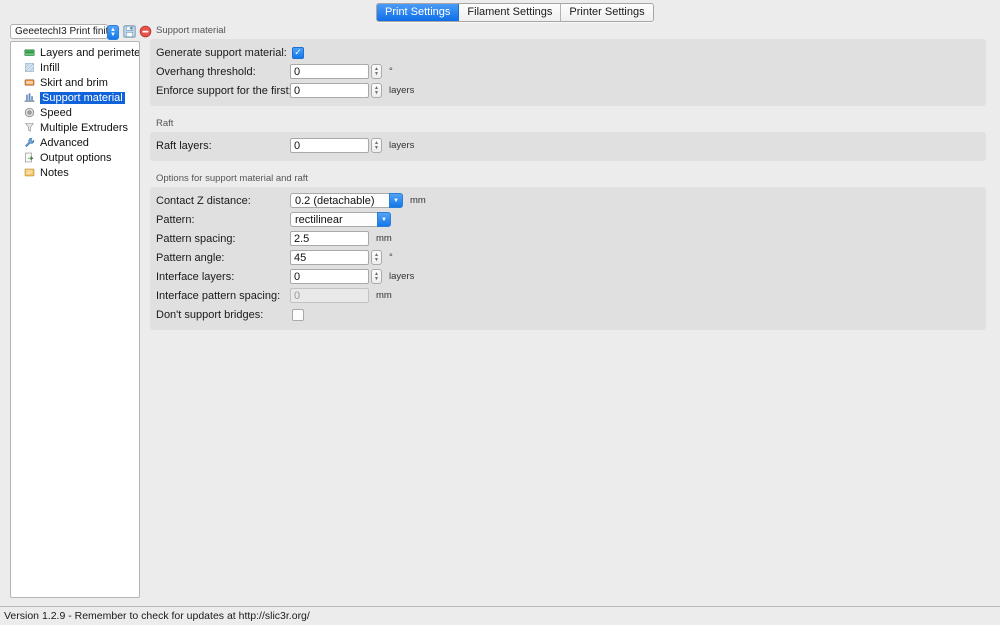 The height and width of the screenshot is (625, 1000). I want to click on pattern-angle-stepper: ▲ ▼, so click(376, 257).